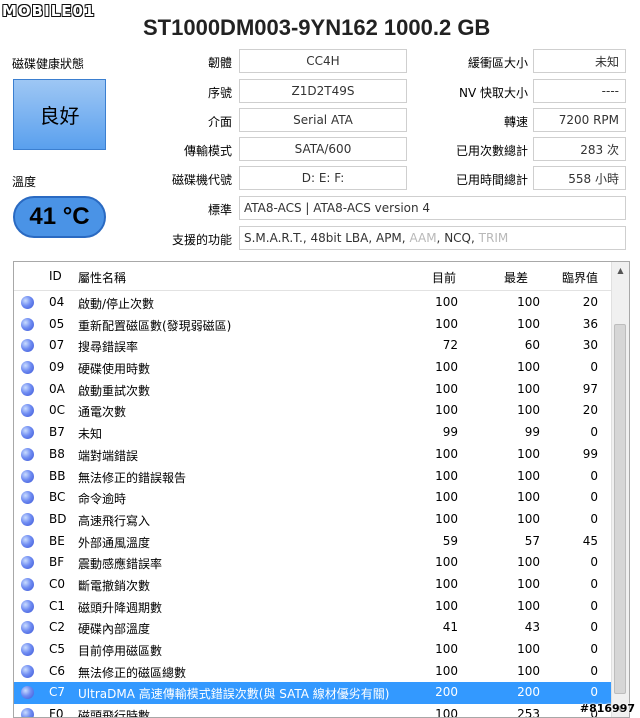  What do you see at coordinates (493, 93) in the screenshot?
I see `nv-cache-label: NV 快取大小` at bounding box center [493, 93].